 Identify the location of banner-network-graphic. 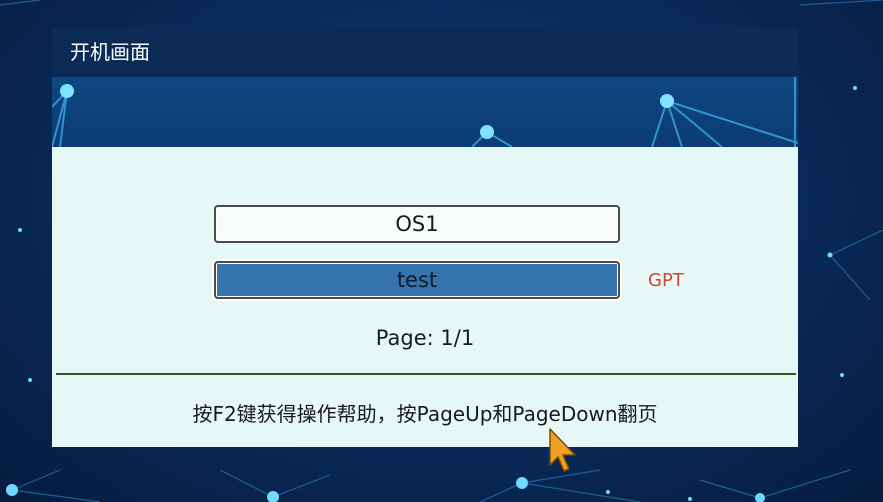
(425, 112).